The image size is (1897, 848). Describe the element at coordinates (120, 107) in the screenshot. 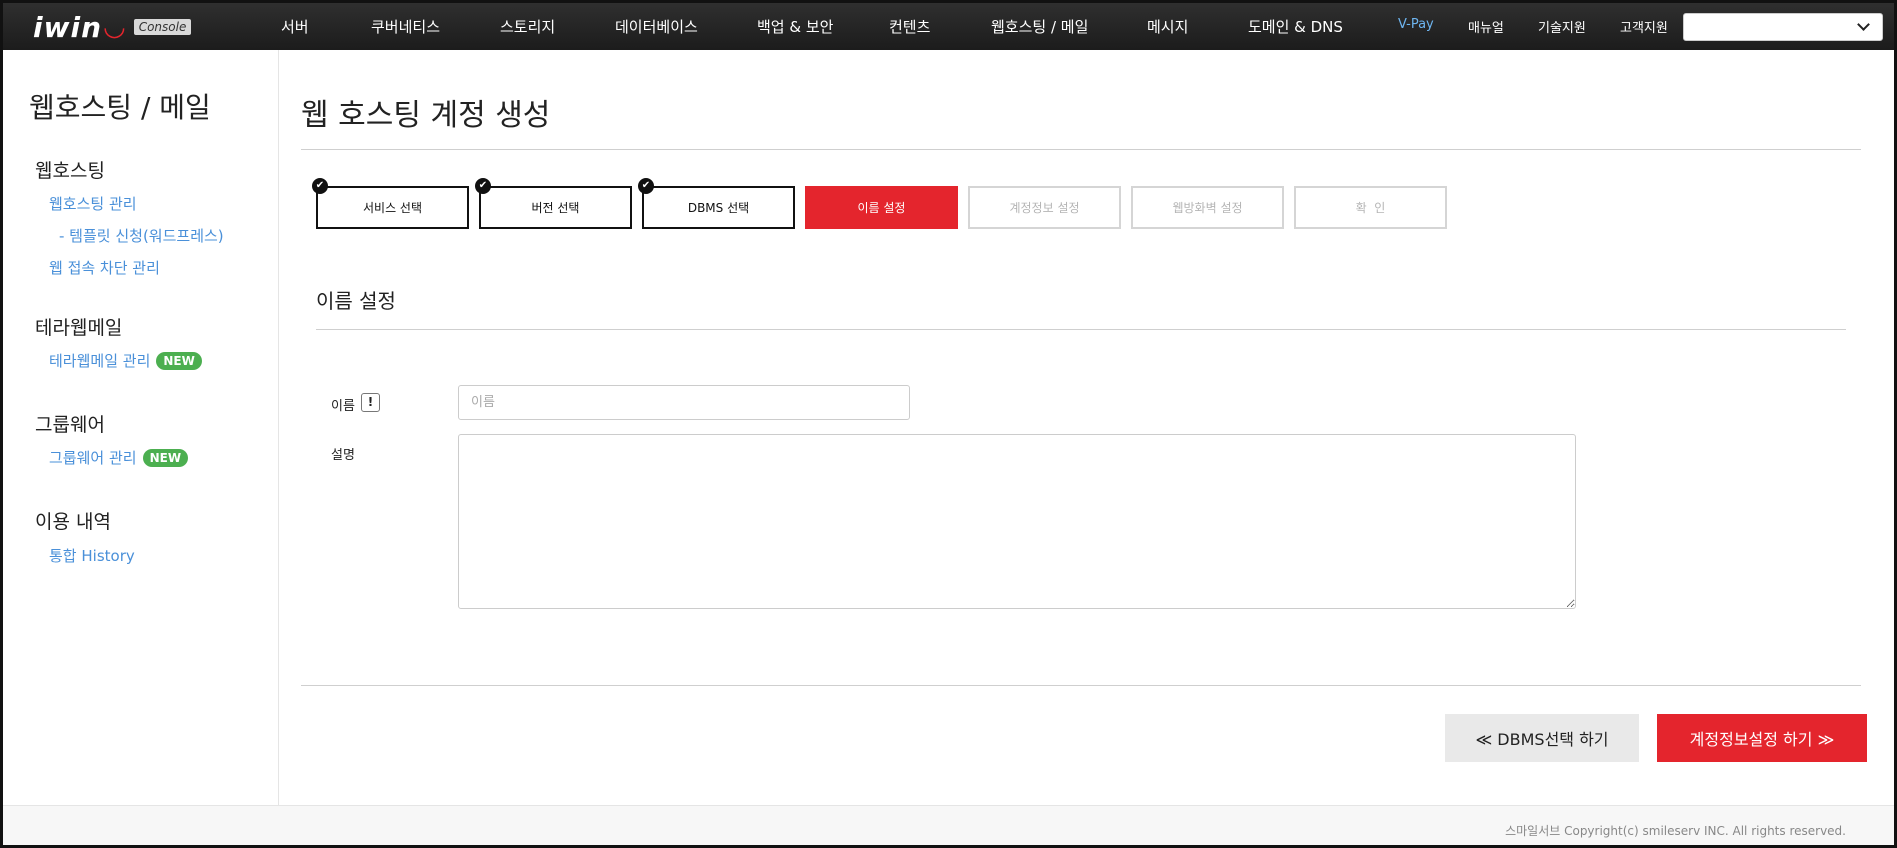

I see `sidebar-title: 웹호스팅 / 메일` at that location.